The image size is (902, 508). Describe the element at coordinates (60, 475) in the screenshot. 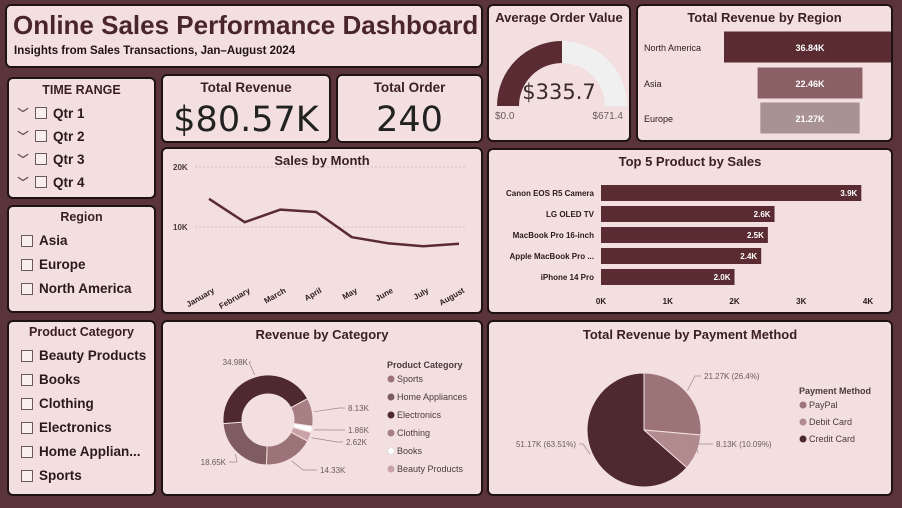

I see `slicer-item-label: Sports` at that location.